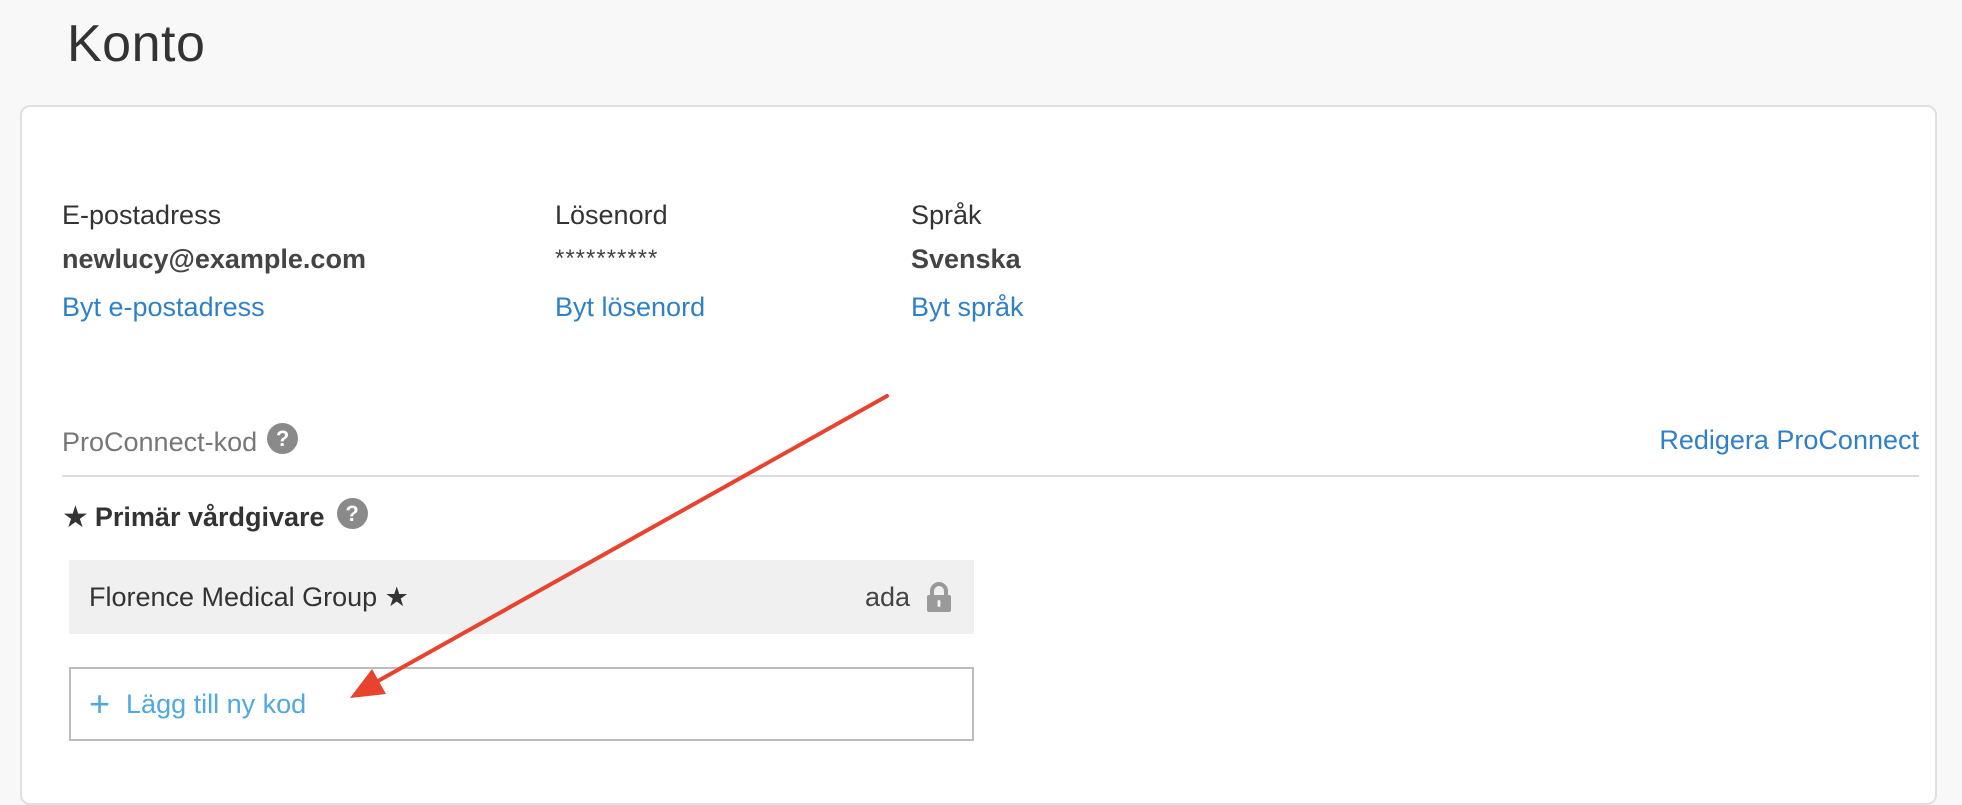 The height and width of the screenshot is (805, 1962). Describe the element at coordinates (966, 259) in the screenshot. I see `language-value: Svenska` at that location.